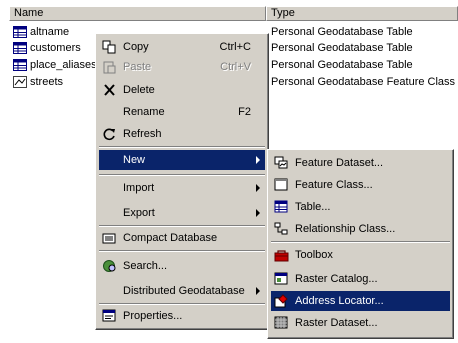 The height and width of the screenshot is (343, 458). Describe the element at coordinates (281, 322) in the screenshot. I see `raster-dataset-icon` at that location.